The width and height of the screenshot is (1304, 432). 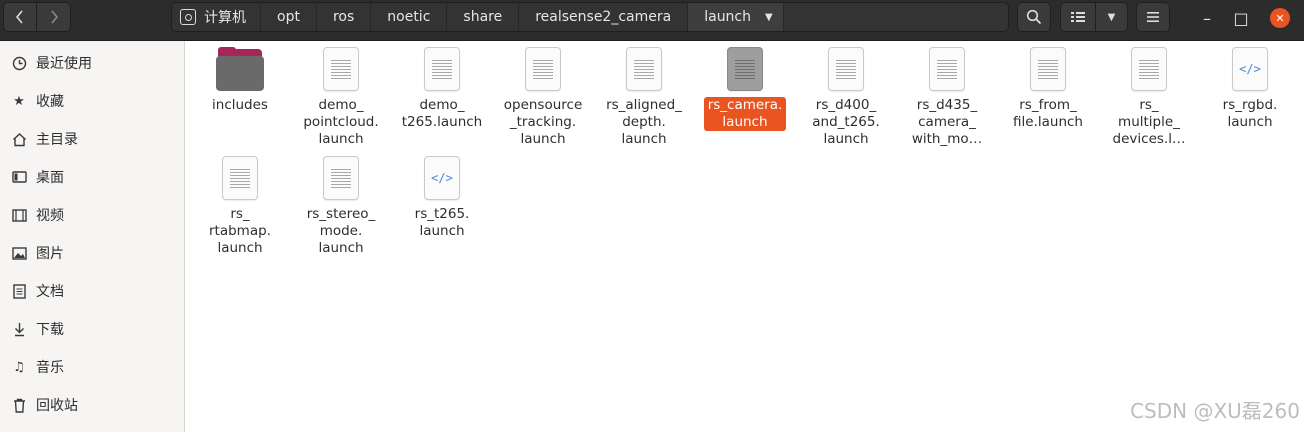 I want to click on search-button, so click(x=1034, y=17).